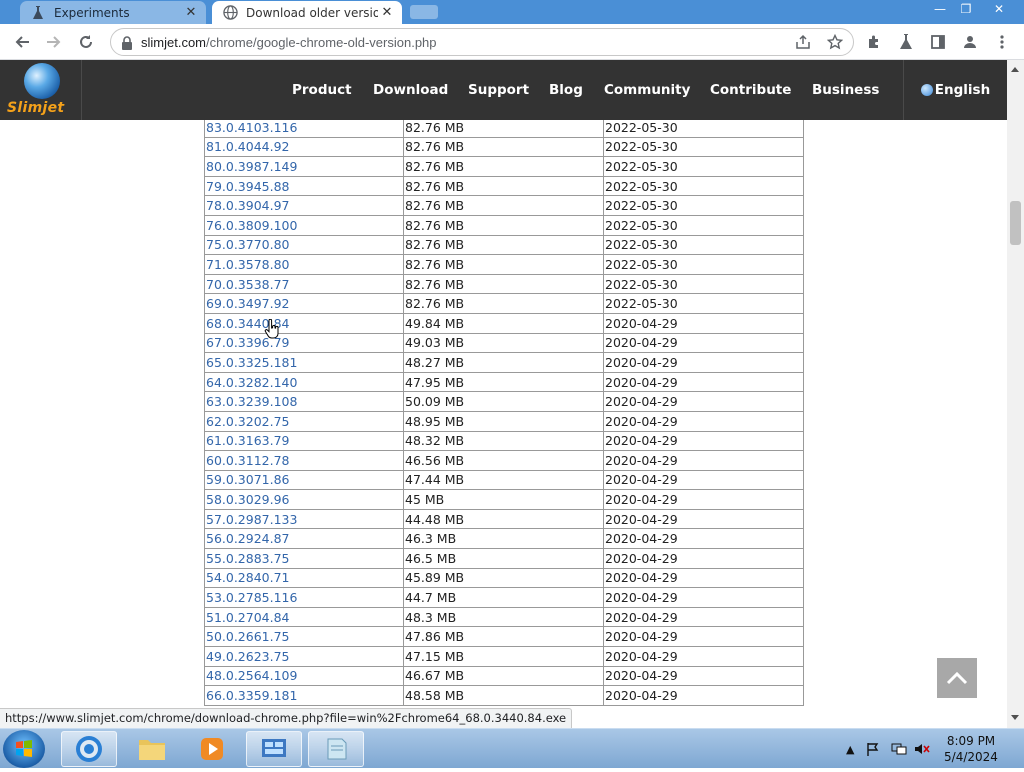  I want to click on table-row: 55.0.2883.75 46.5 MB 2020-04-29, so click(504, 558).